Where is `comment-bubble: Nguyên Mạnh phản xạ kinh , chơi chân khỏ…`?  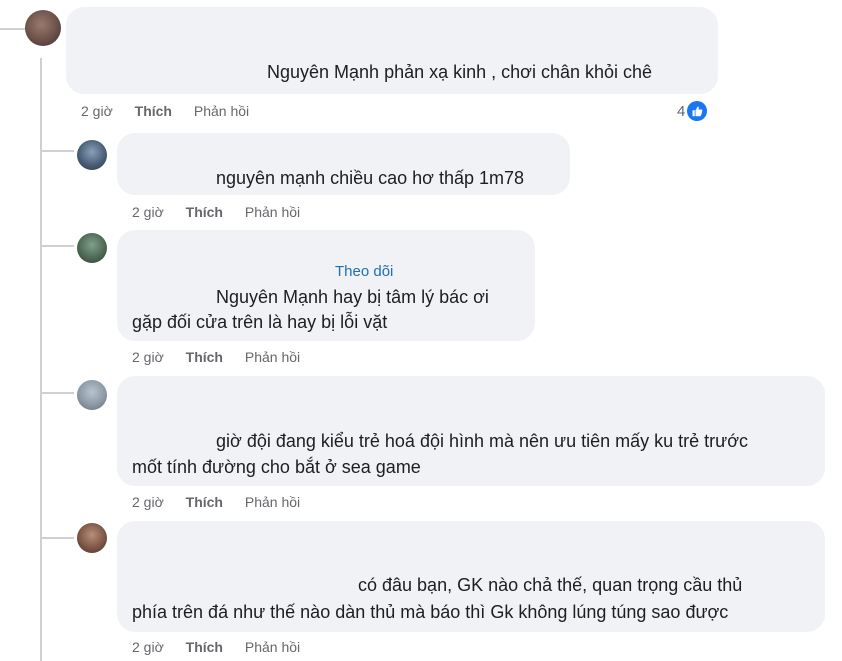
comment-bubble: Nguyên Mạnh phản xạ kinh , chơi chân khỏ… is located at coordinates (392, 50).